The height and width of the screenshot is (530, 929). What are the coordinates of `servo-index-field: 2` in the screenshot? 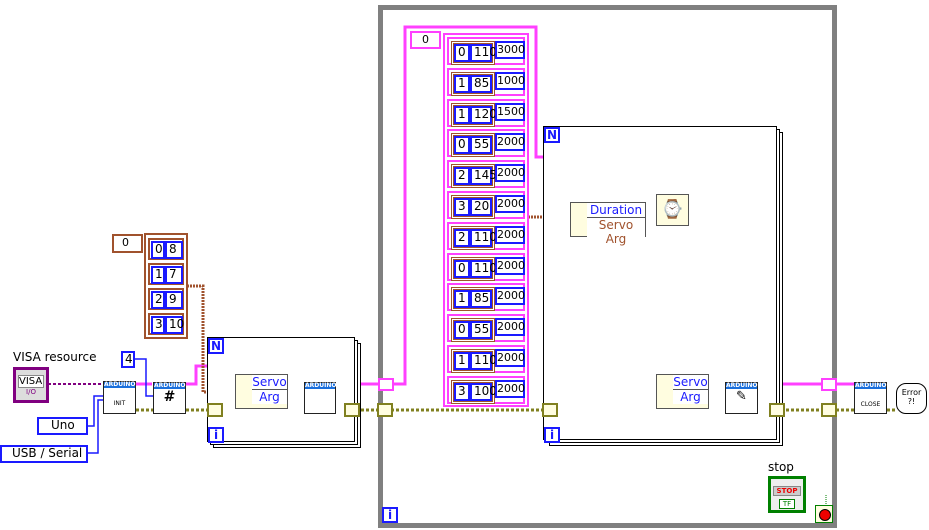 It's located at (158, 300).